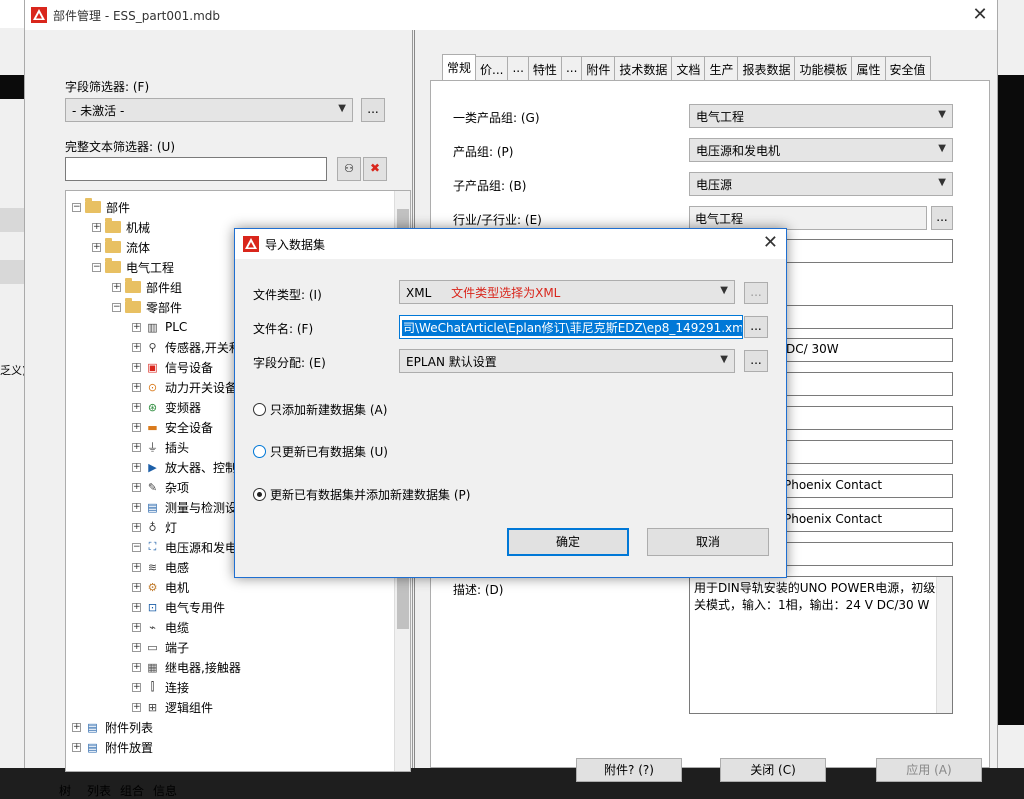 Image resolution: width=1024 pixels, height=799 pixels. What do you see at coordinates (101, 207) in the screenshot?
I see `tree-item: − 部件` at bounding box center [101, 207].